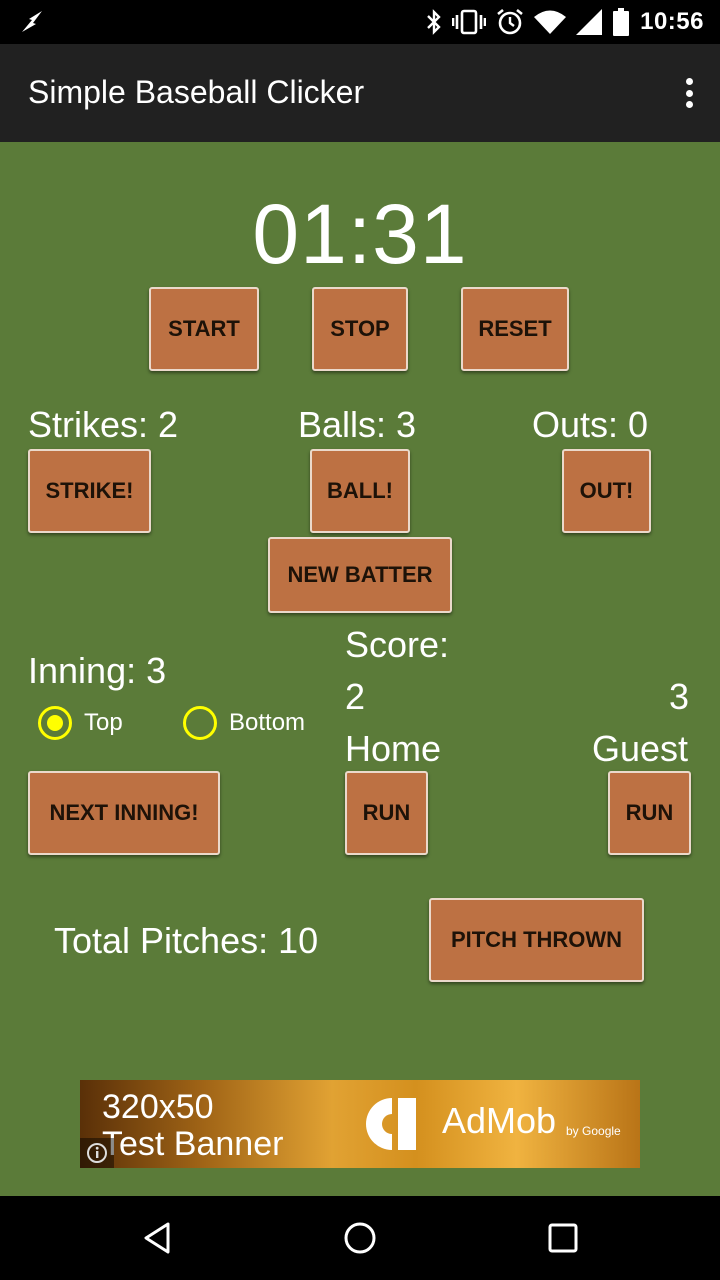 The image size is (720, 1280). I want to click on guest-run-button: RUN, so click(649, 813).